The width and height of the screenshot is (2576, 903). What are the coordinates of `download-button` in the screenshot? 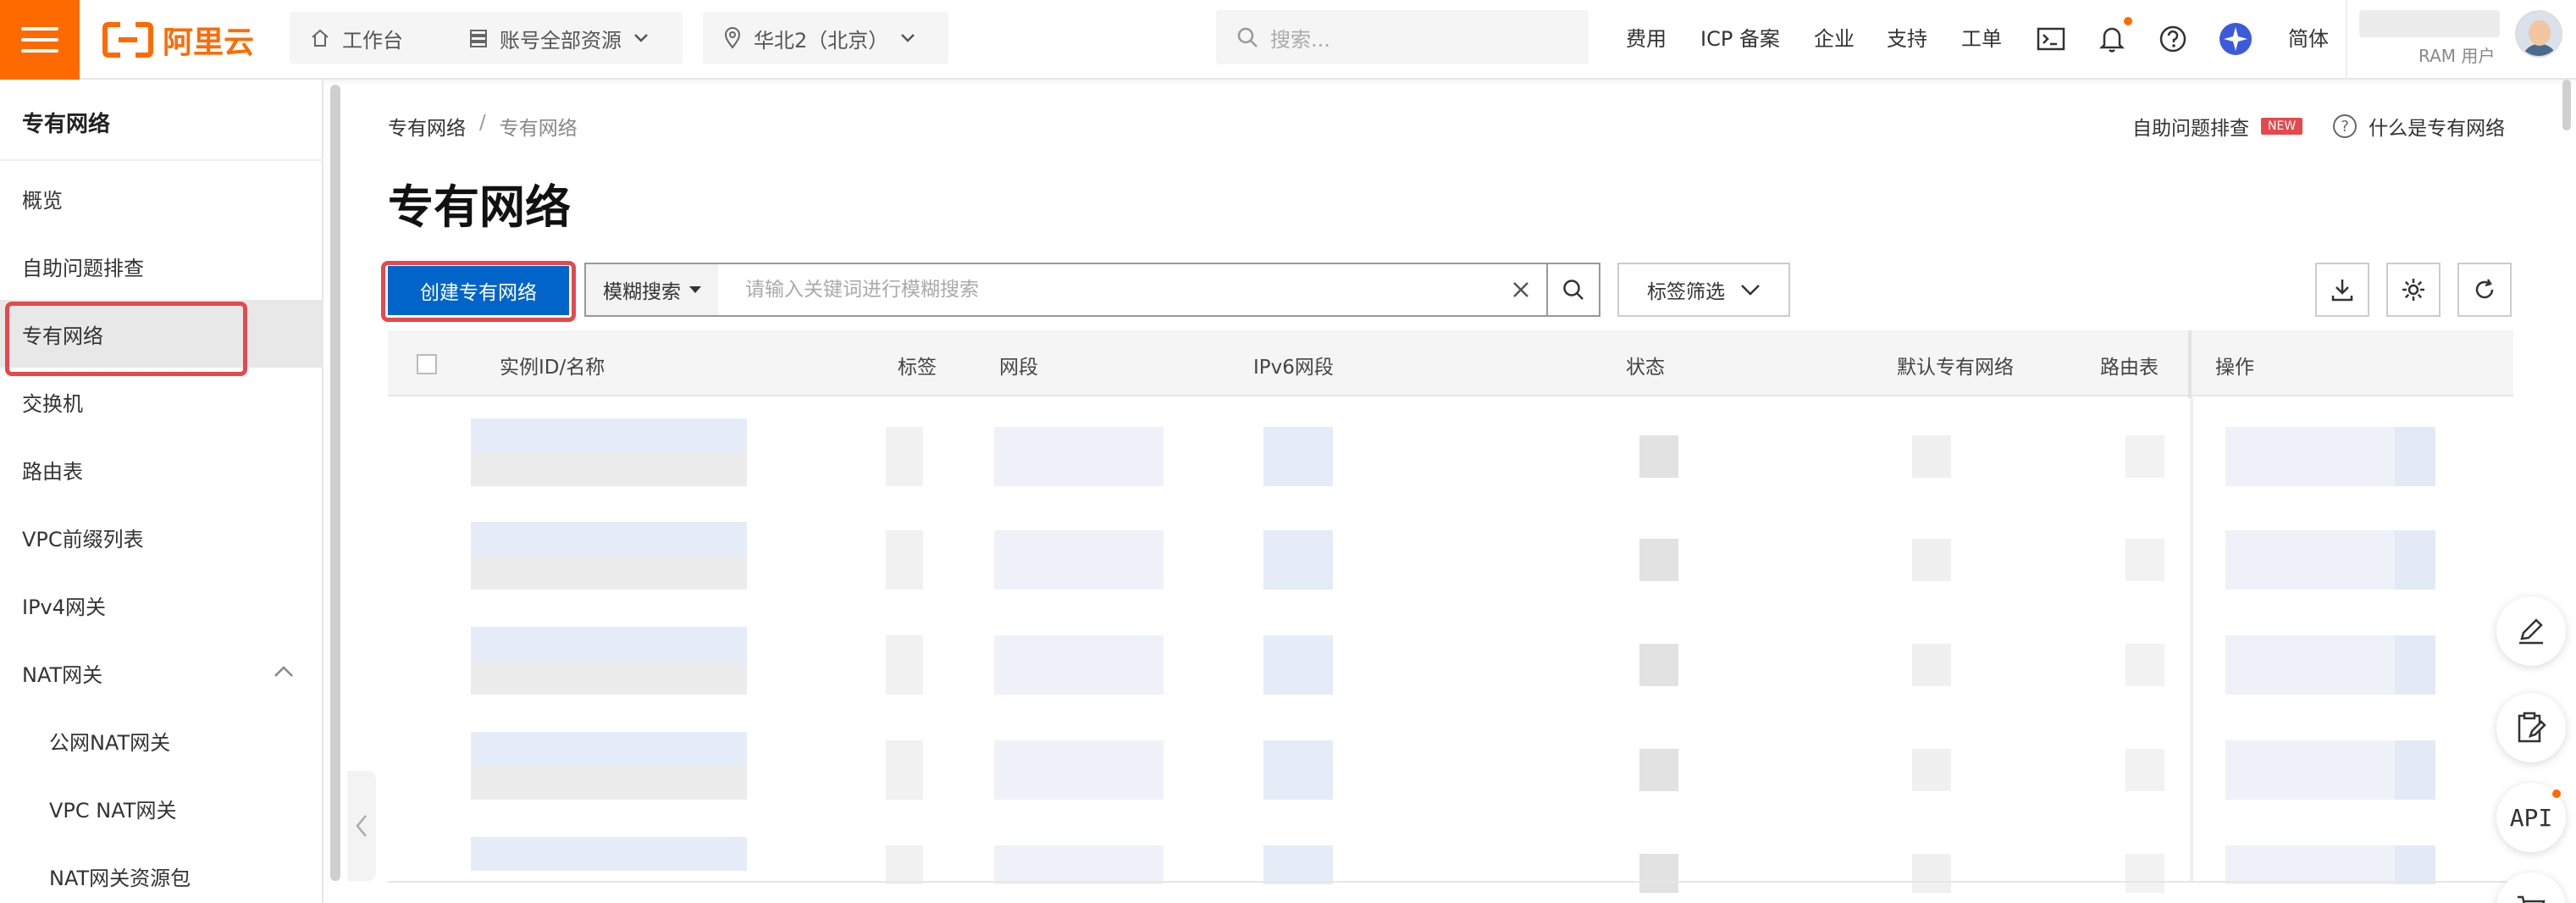 It's located at (2342, 290).